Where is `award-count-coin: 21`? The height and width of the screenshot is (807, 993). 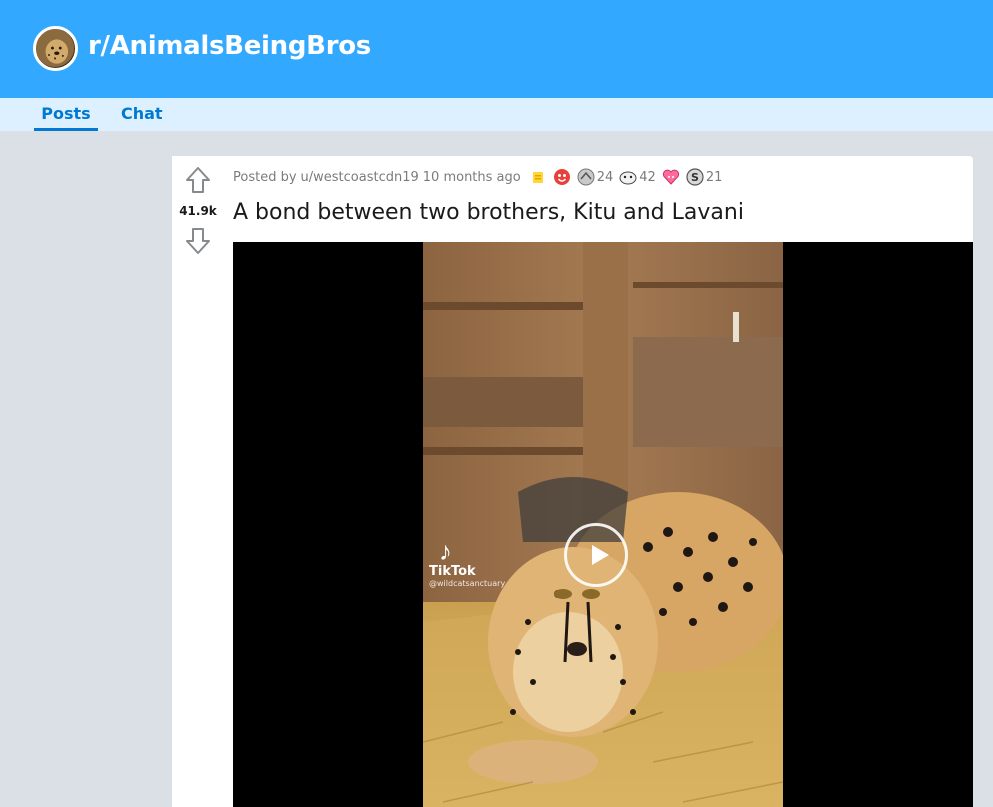 award-count-coin: 21 is located at coordinates (714, 177).